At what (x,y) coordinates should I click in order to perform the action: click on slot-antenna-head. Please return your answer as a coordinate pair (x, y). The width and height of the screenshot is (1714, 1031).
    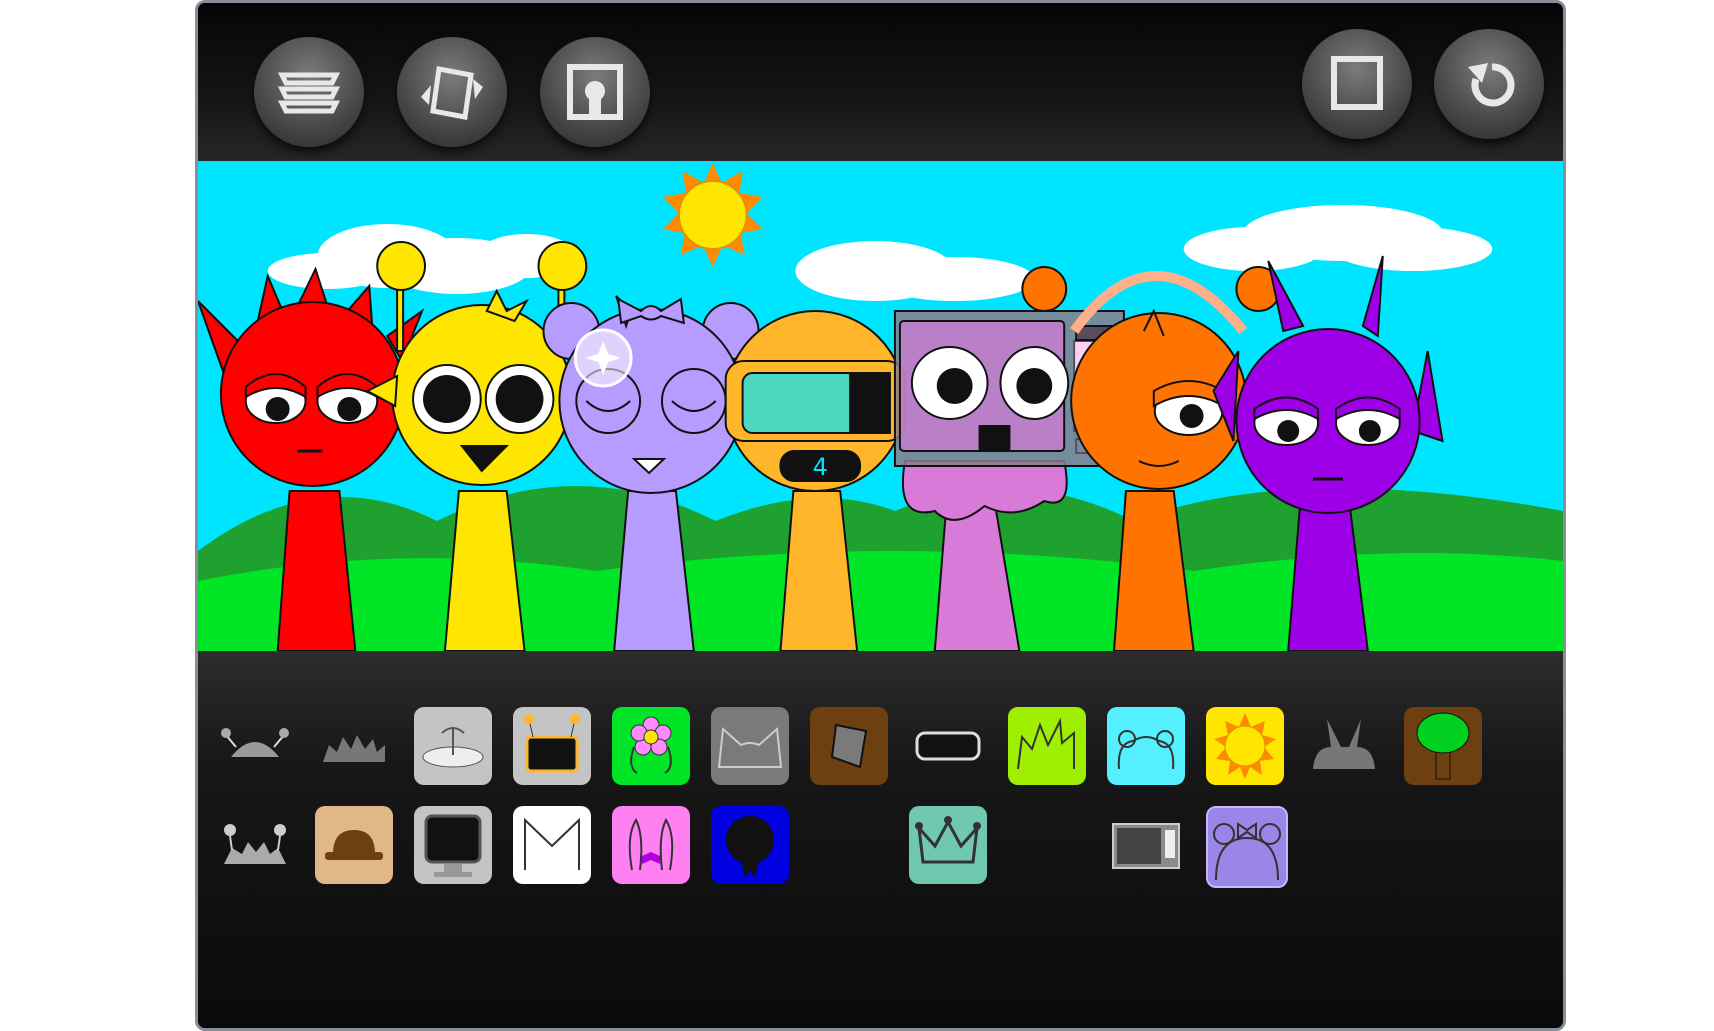
    Looking at the image, I should click on (255, 746).